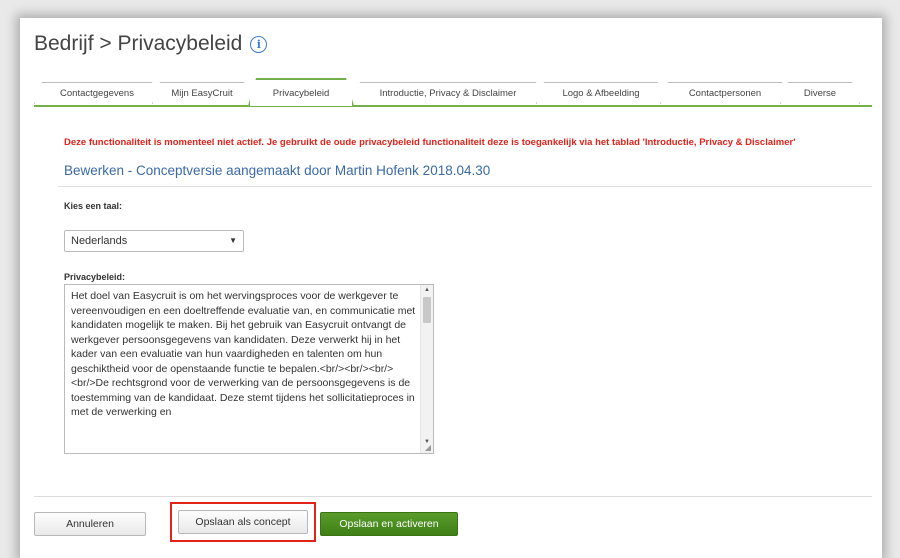  I want to click on tab-underline, so click(453, 106).